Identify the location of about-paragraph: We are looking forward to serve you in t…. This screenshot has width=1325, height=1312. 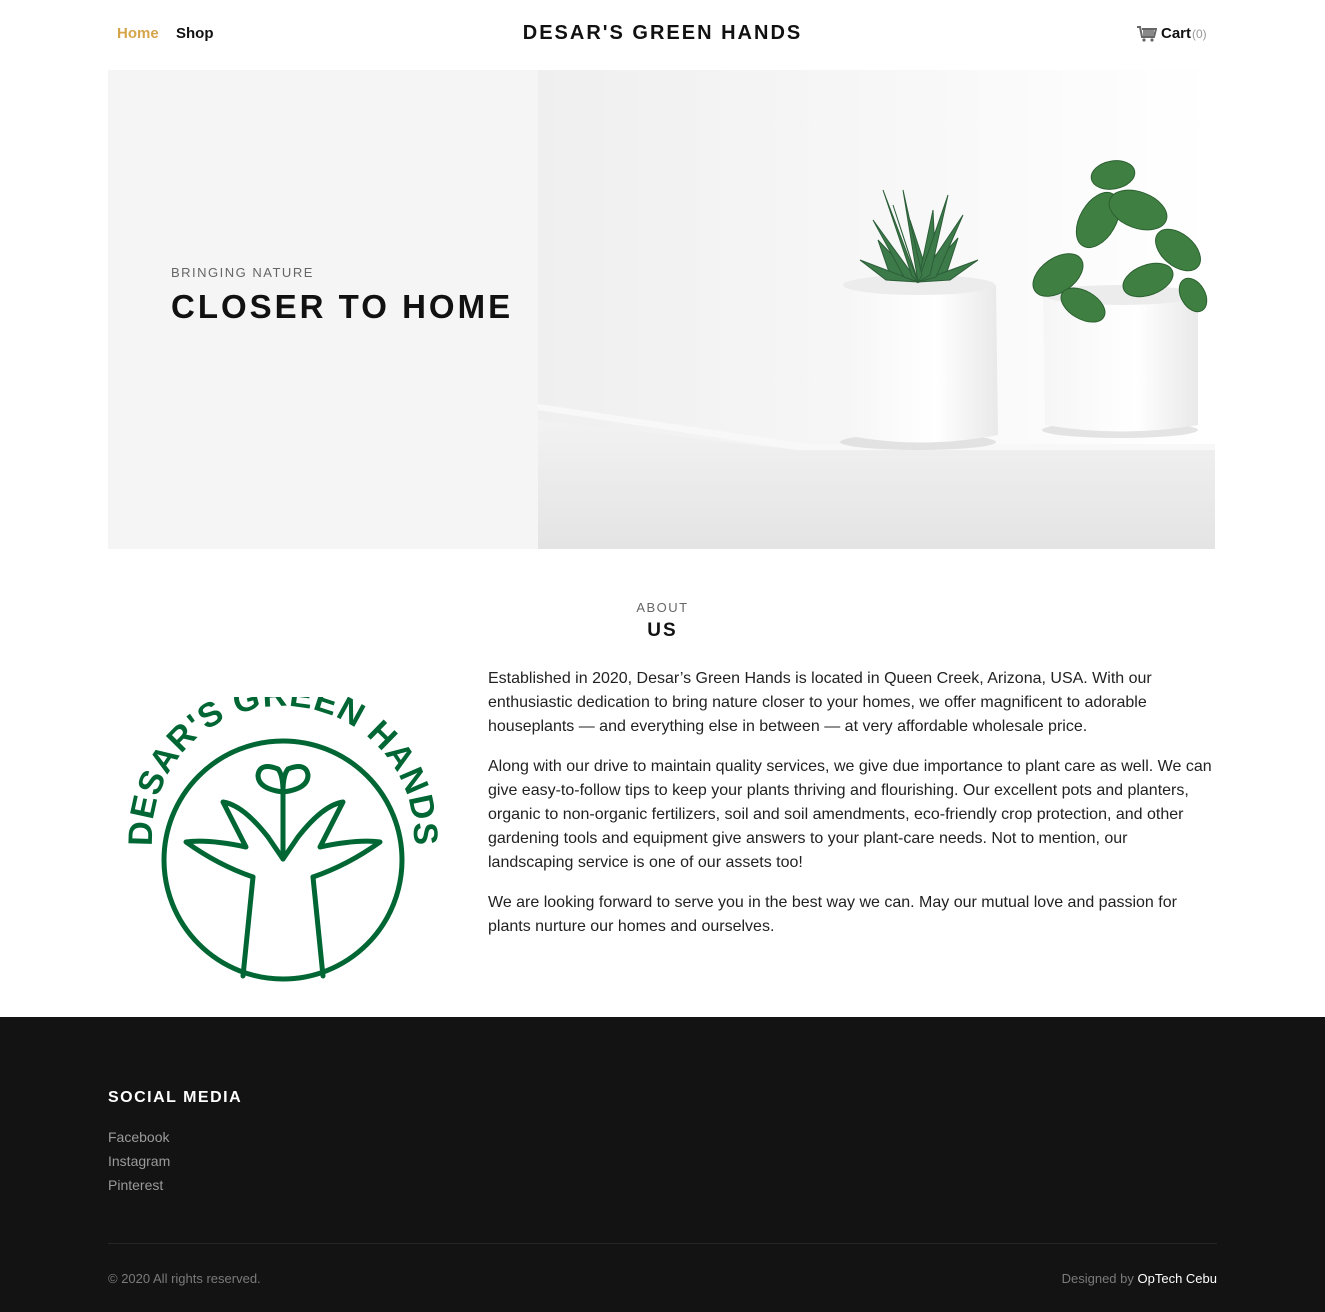
(832, 914).